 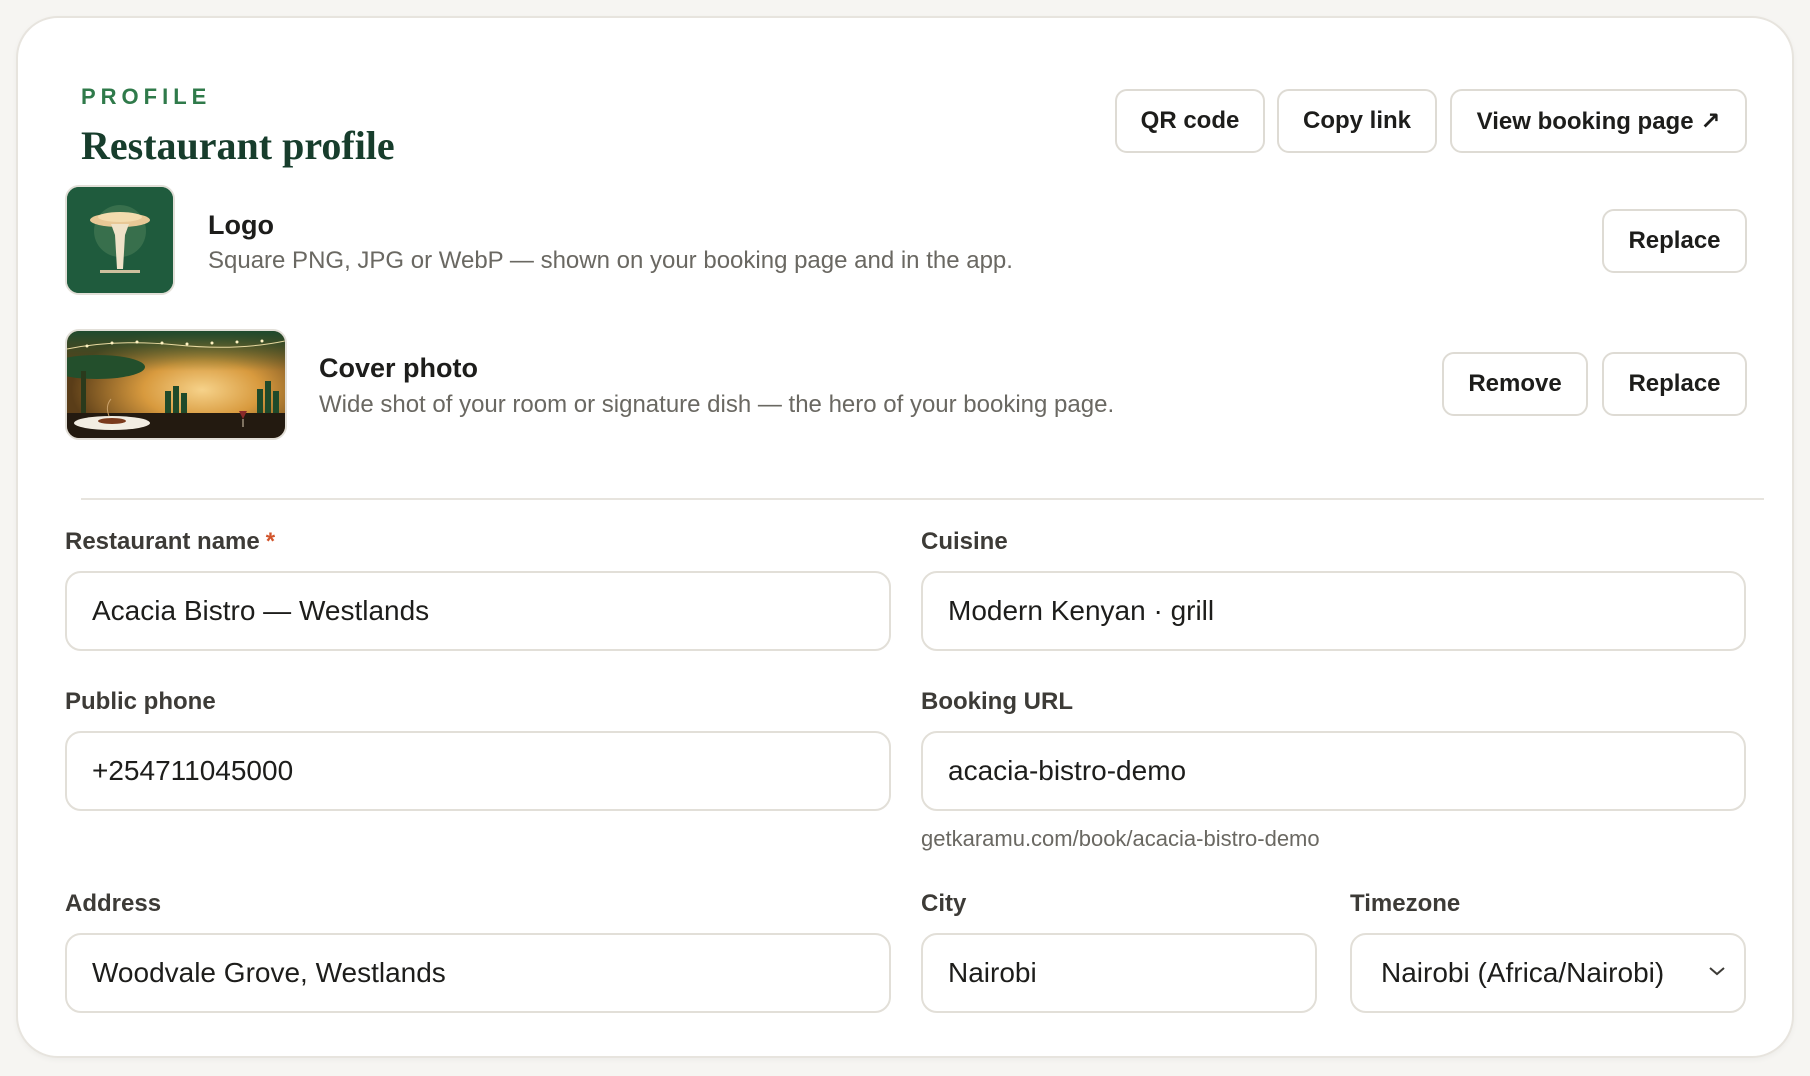 I want to click on cuisine-input: Modern Kenyan · grill, so click(x=1333, y=611).